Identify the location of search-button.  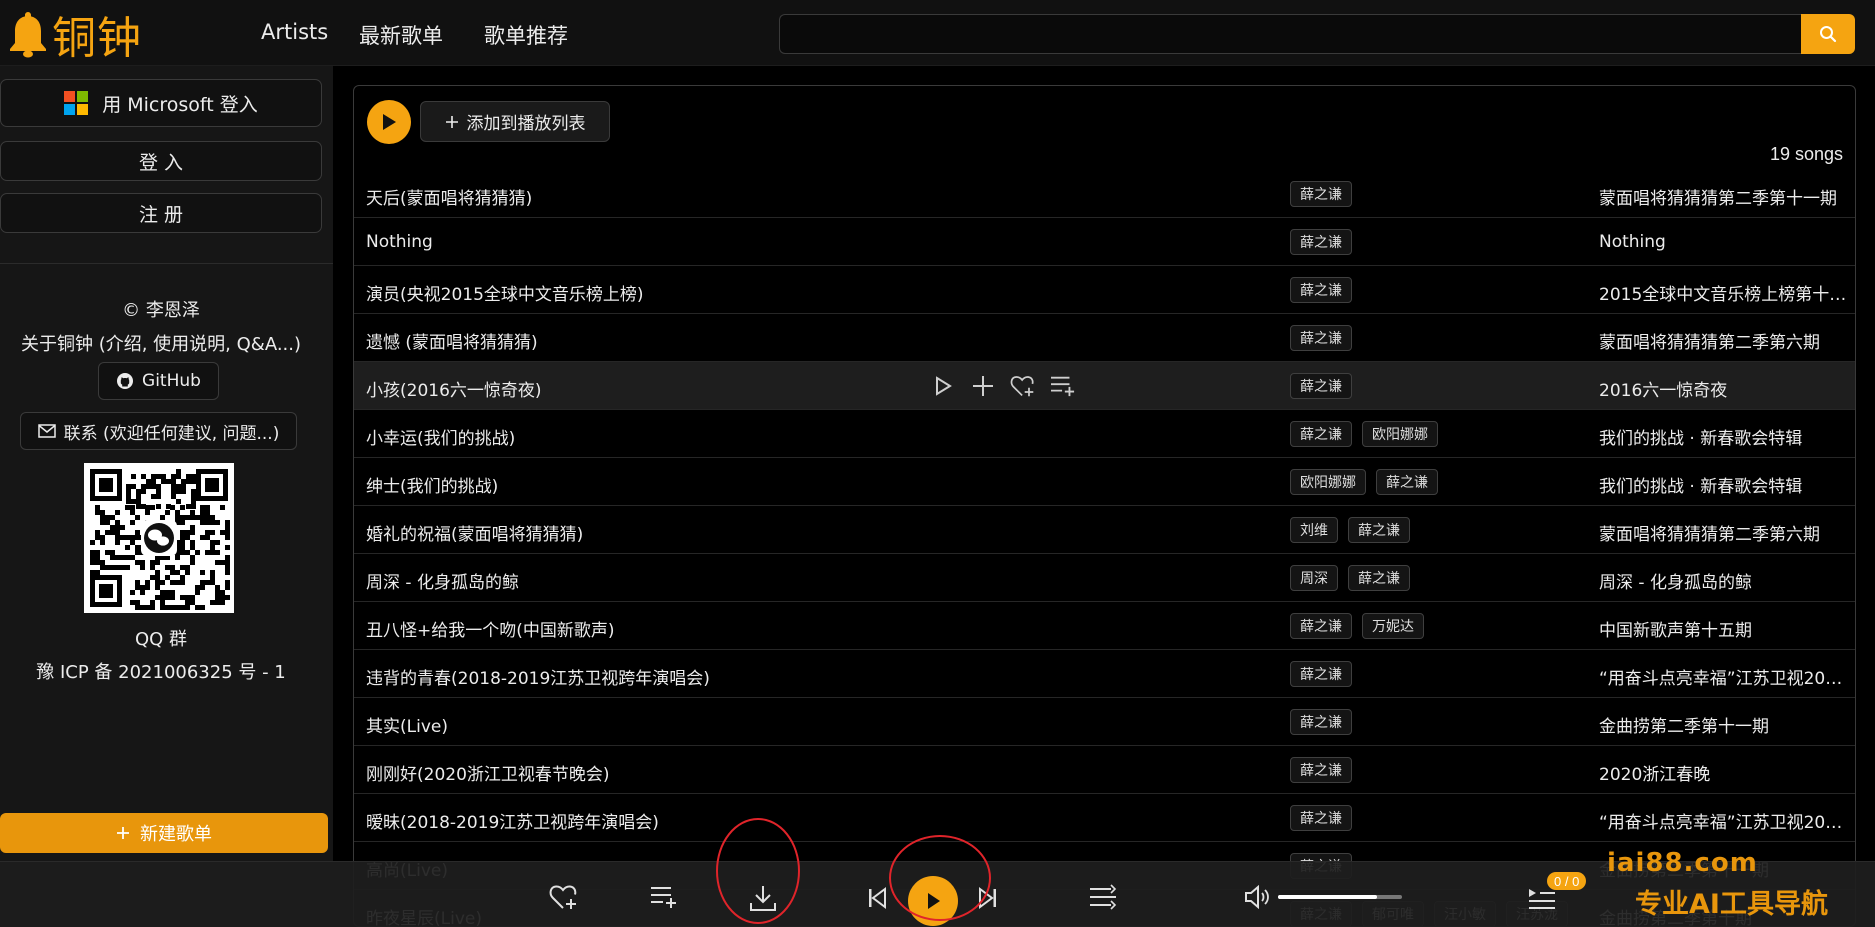
(1828, 34).